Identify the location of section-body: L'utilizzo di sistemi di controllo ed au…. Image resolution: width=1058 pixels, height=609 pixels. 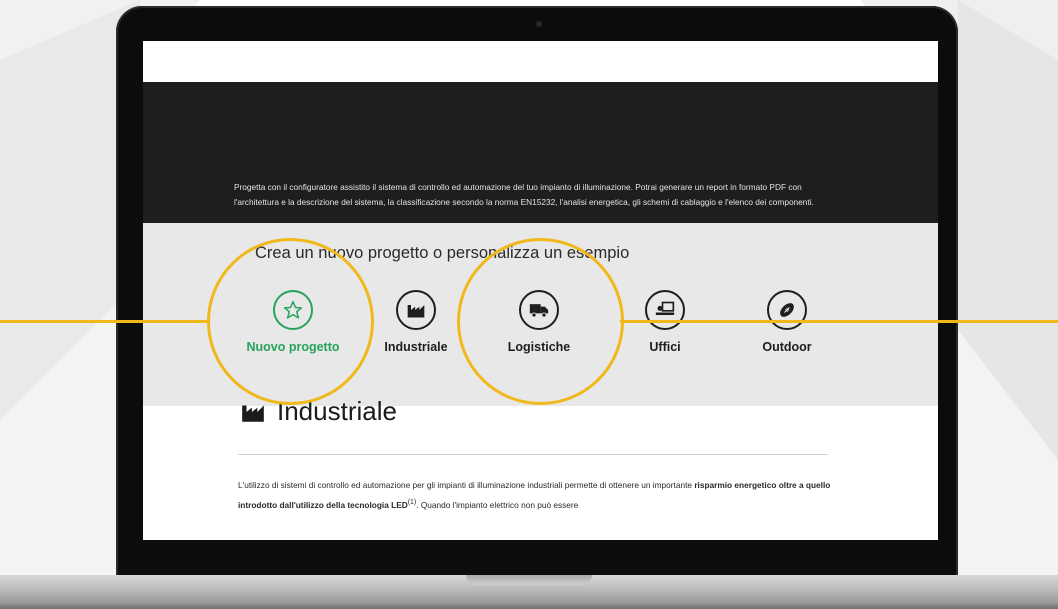
(538, 495).